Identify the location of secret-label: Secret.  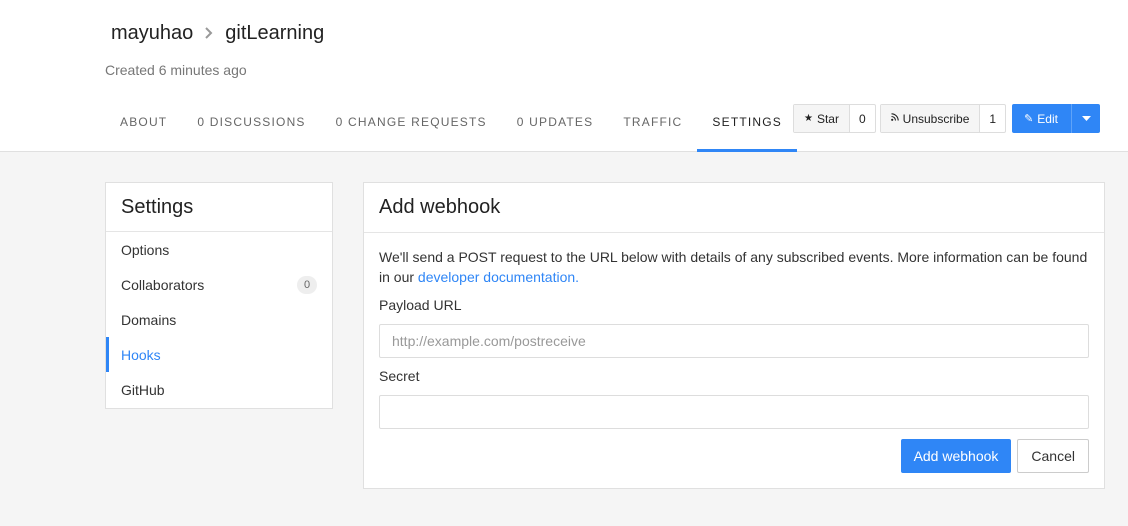
(399, 376).